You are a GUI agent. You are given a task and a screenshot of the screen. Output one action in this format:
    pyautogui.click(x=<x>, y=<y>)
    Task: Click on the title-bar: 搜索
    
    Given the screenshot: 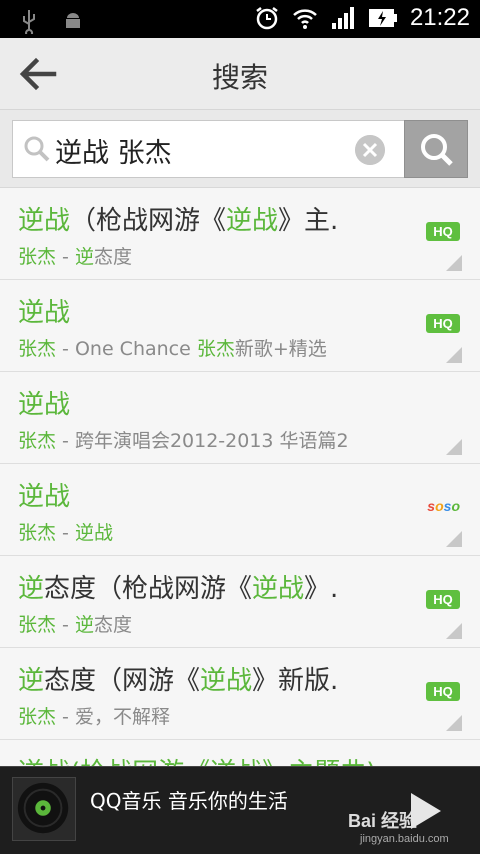 What is the action you would take?
    pyautogui.click(x=240, y=74)
    